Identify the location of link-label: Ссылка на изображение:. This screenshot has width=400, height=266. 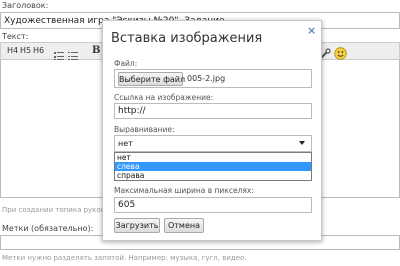
(164, 97).